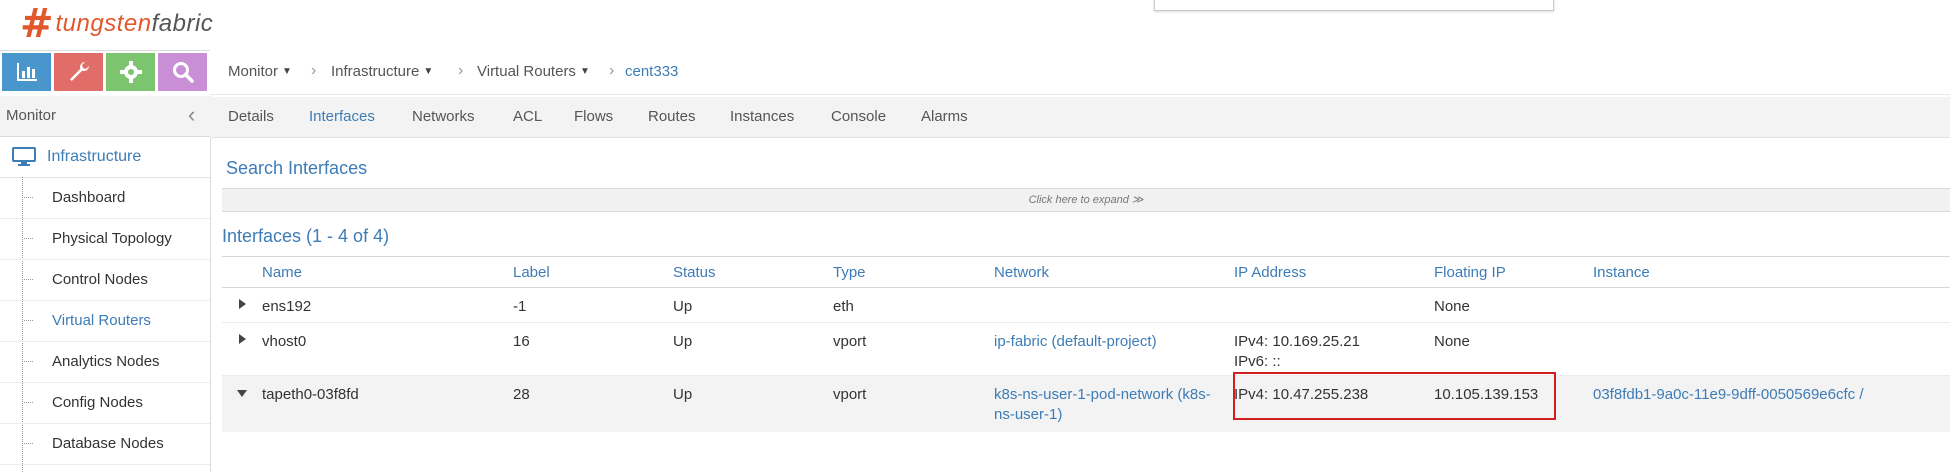 The image size is (1950, 472). What do you see at coordinates (105, 321) in the screenshot?
I see `sidebar-item-virtual-routers: Virtual Routers` at bounding box center [105, 321].